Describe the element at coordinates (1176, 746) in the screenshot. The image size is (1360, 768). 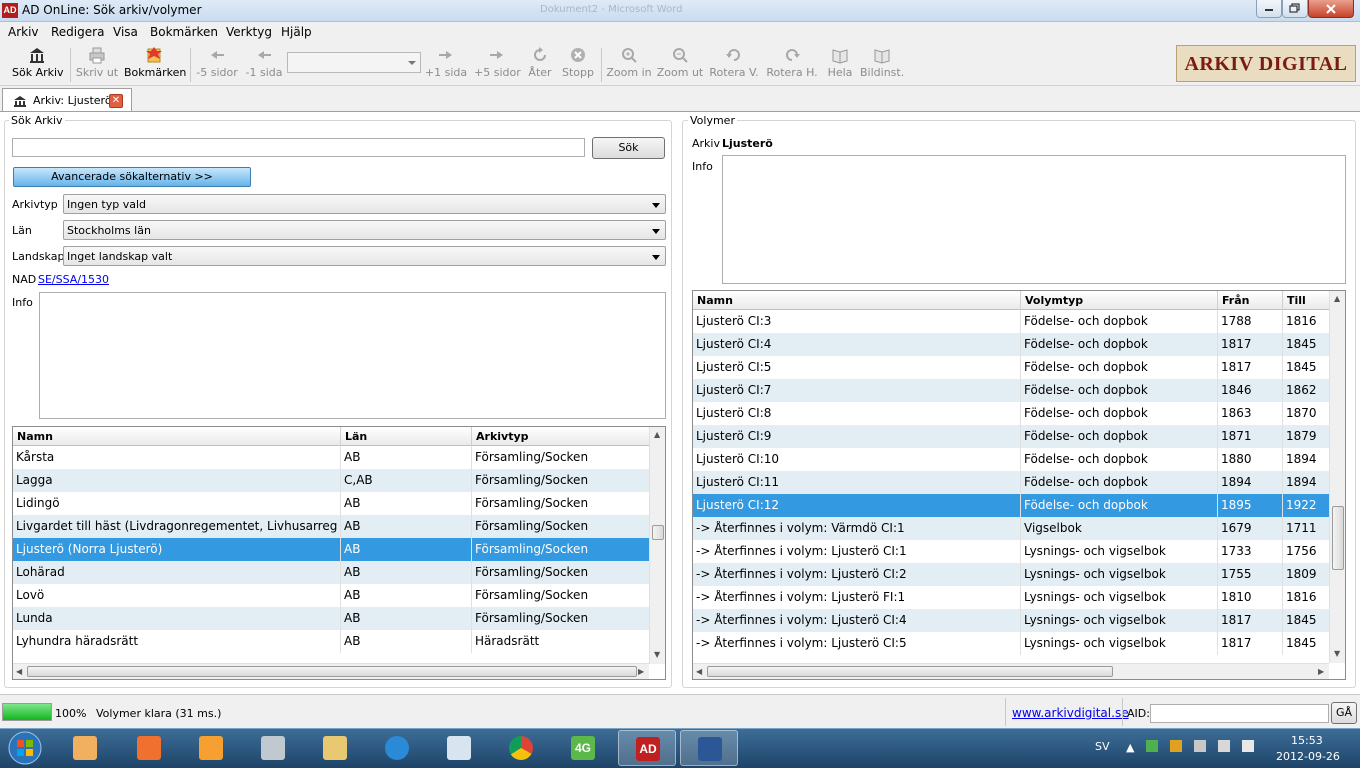
I see `security-icon` at that location.